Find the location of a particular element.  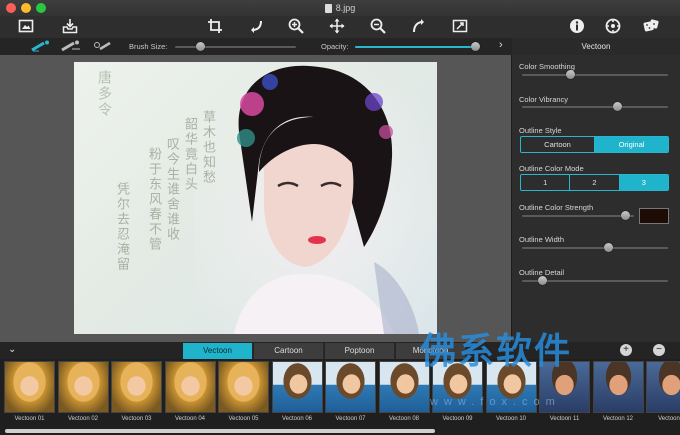

main-toolbar is located at coordinates (340, 27).